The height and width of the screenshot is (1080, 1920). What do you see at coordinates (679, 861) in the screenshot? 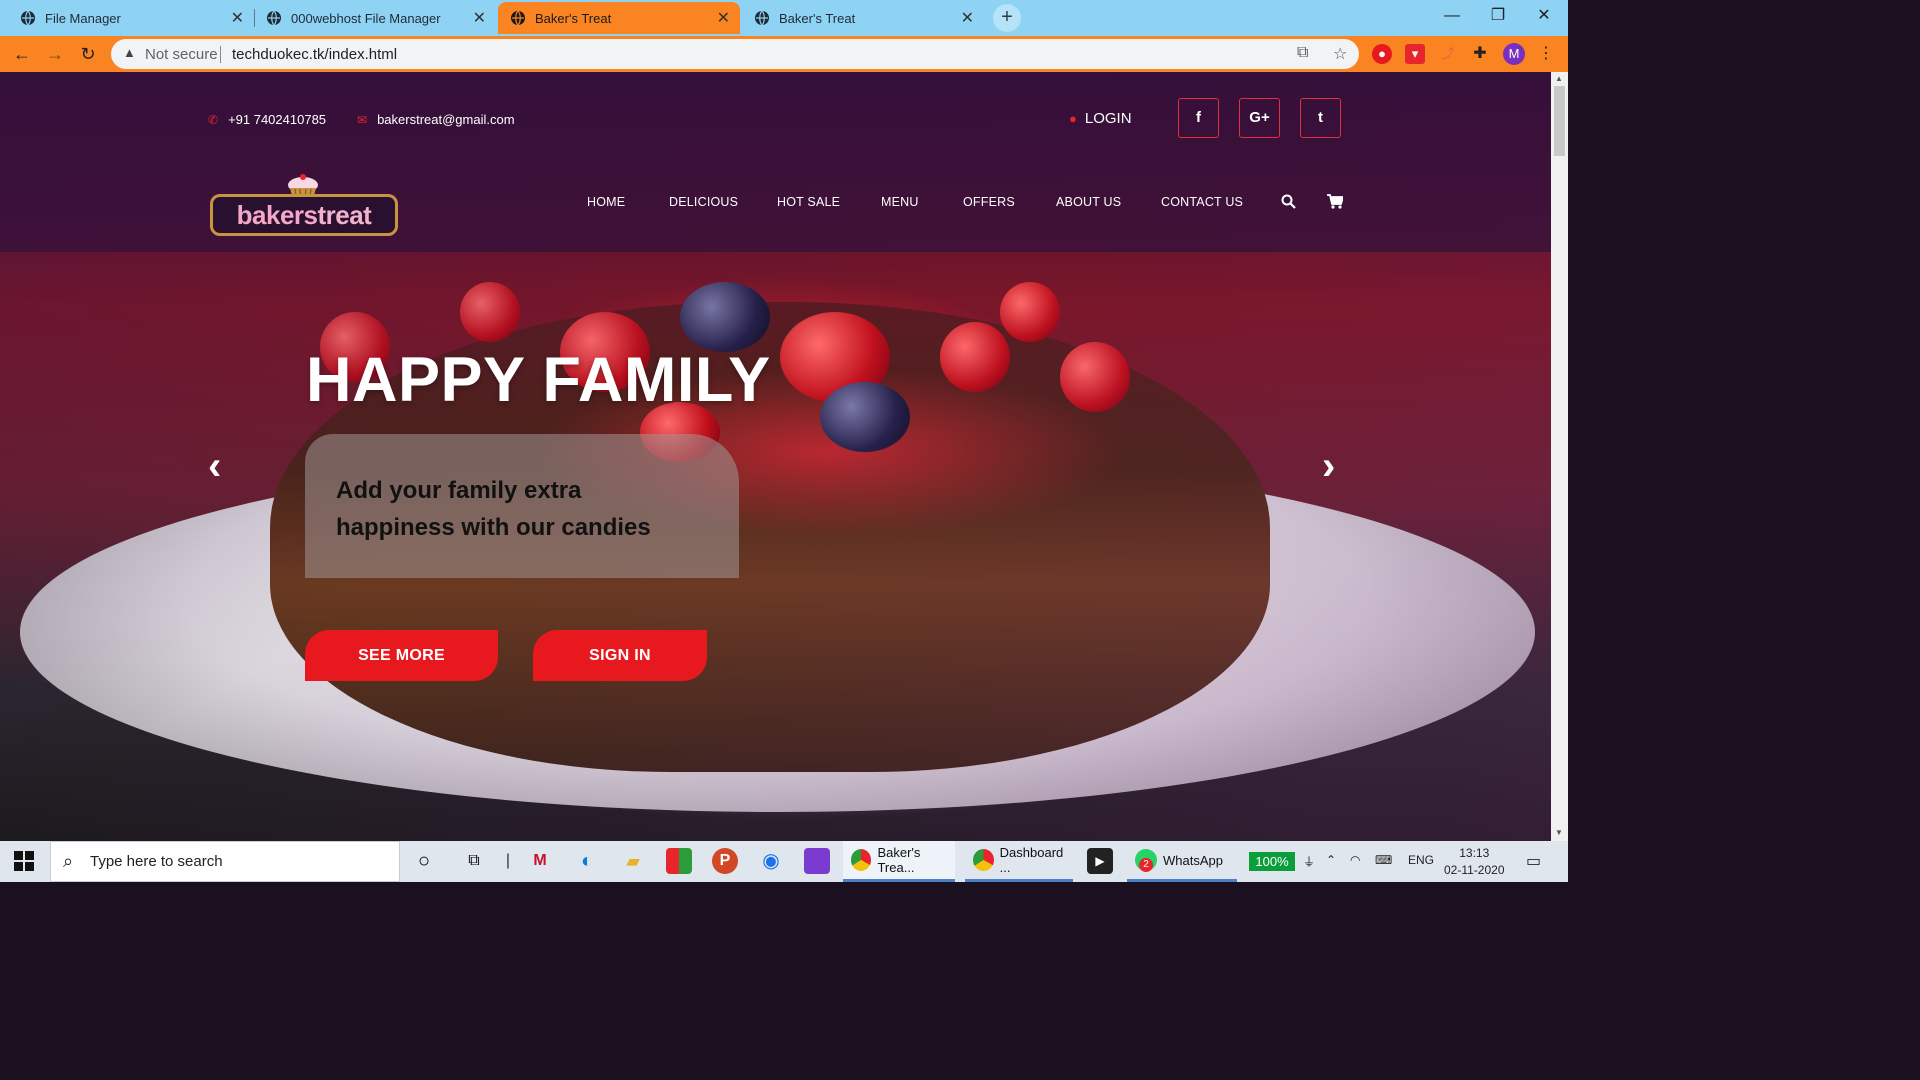
I see `office-store-icon` at bounding box center [679, 861].